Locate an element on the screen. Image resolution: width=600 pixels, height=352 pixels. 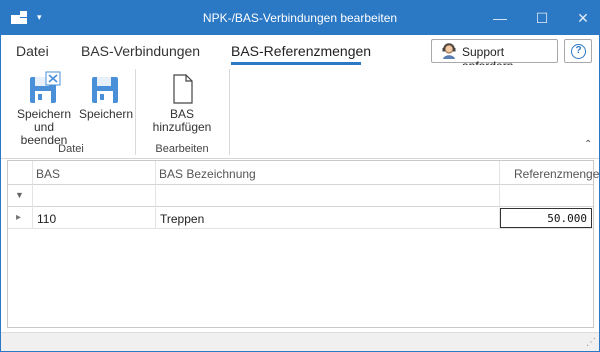
filter-icon: ▼ is located at coordinates (20, 196).